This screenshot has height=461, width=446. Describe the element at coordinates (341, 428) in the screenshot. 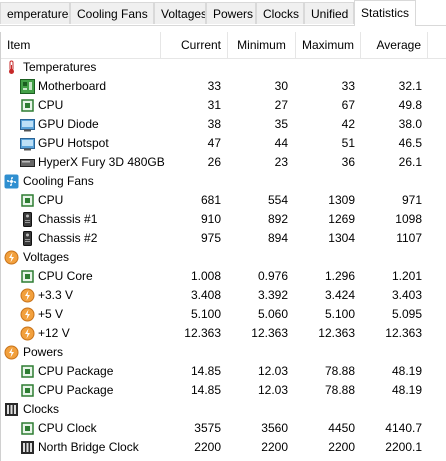

I see `maximum-value: 4450` at that location.